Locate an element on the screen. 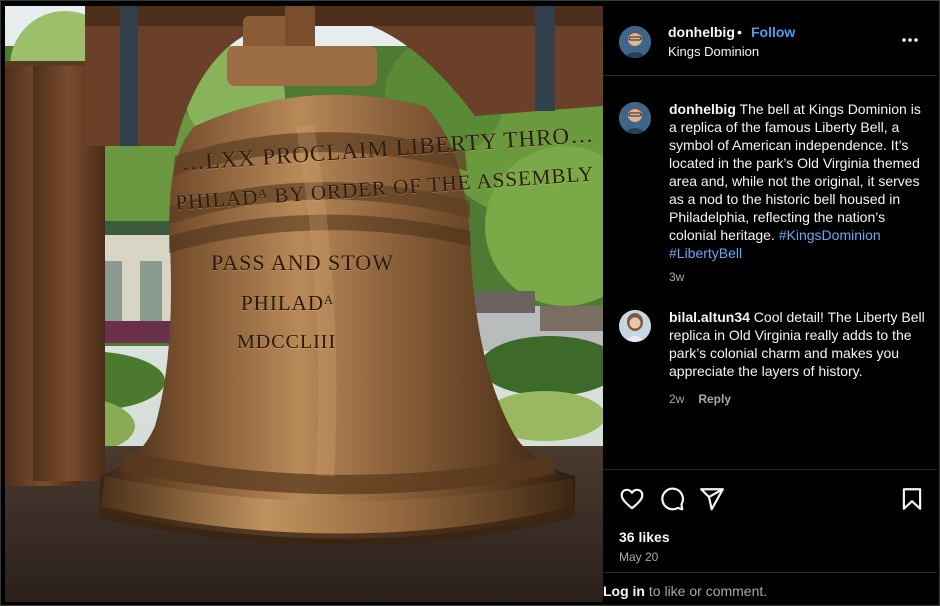 This screenshot has width=940, height=606. commenter-avatar is located at coordinates (635, 326).